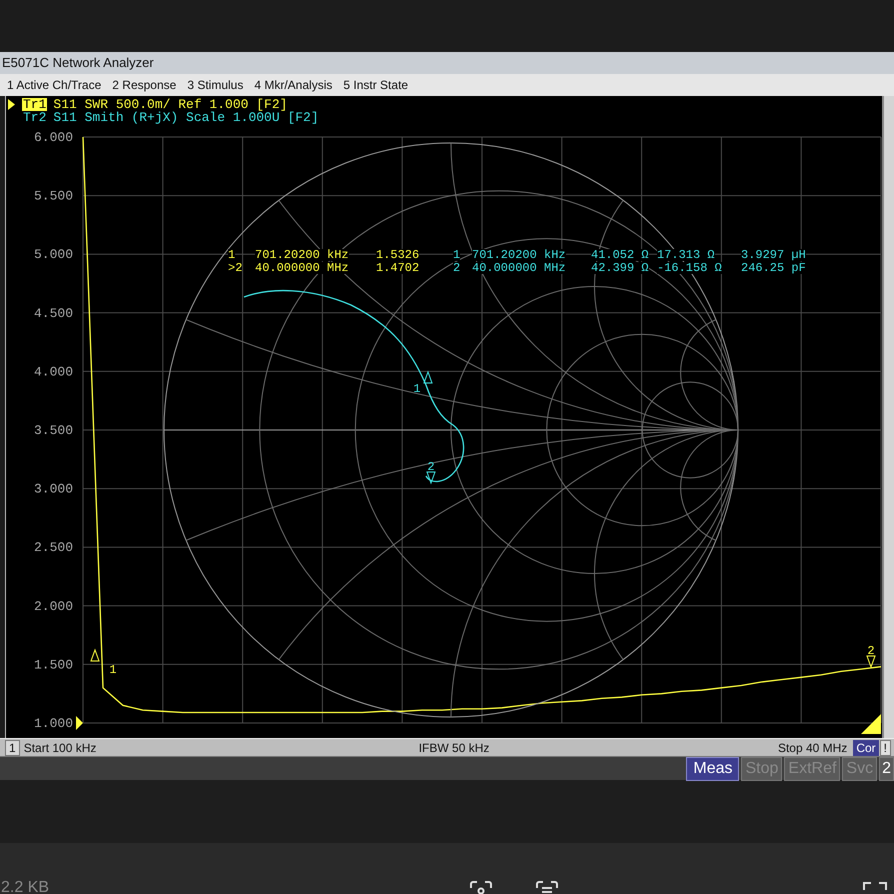 The height and width of the screenshot is (894, 894). I want to click on y-axis-label: 2.500, so click(53, 548).